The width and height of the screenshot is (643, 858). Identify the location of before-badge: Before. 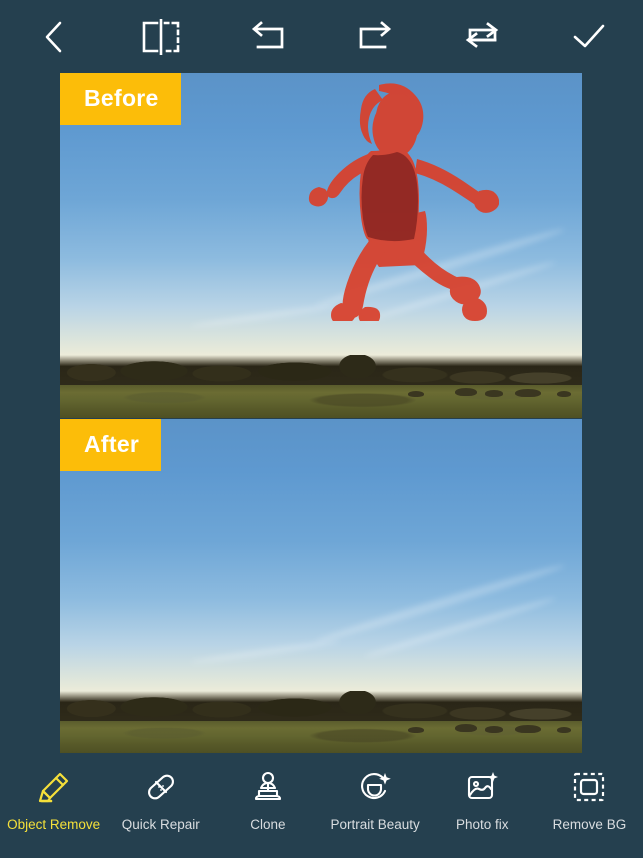
(120, 99).